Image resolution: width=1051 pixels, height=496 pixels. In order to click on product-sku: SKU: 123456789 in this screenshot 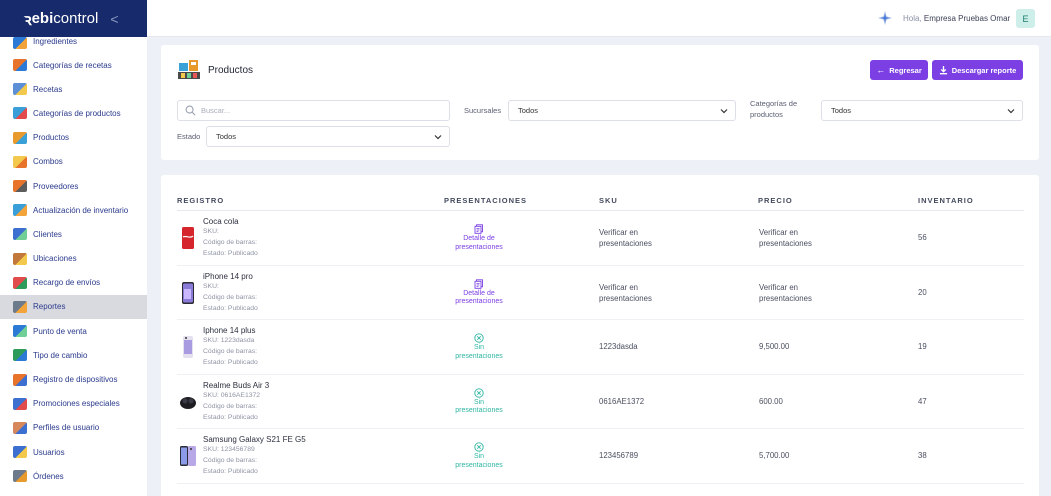, I will do `click(229, 449)`.